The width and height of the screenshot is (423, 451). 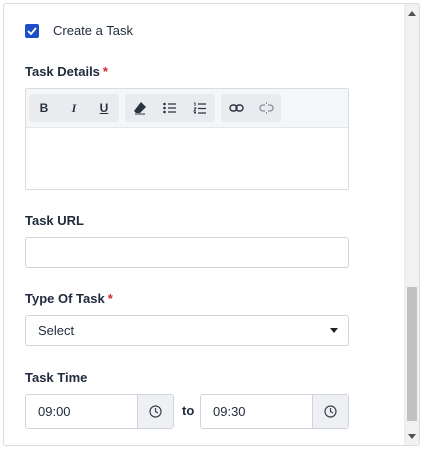 I want to click on time-separator: to, so click(x=188, y=410).